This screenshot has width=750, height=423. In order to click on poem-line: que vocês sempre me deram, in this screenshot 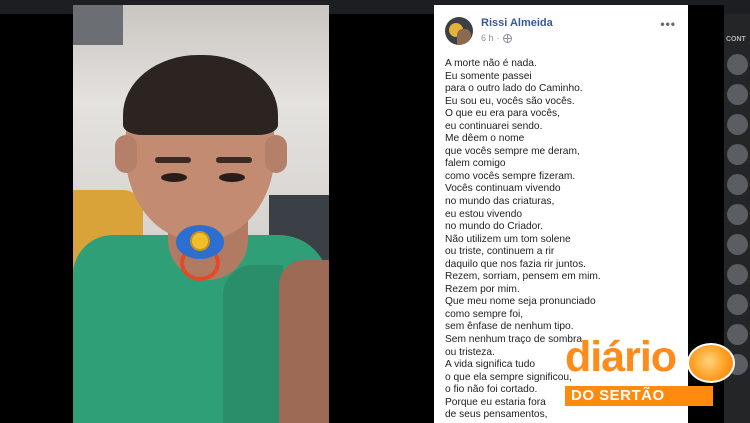, I will do `click(512, 151)`.